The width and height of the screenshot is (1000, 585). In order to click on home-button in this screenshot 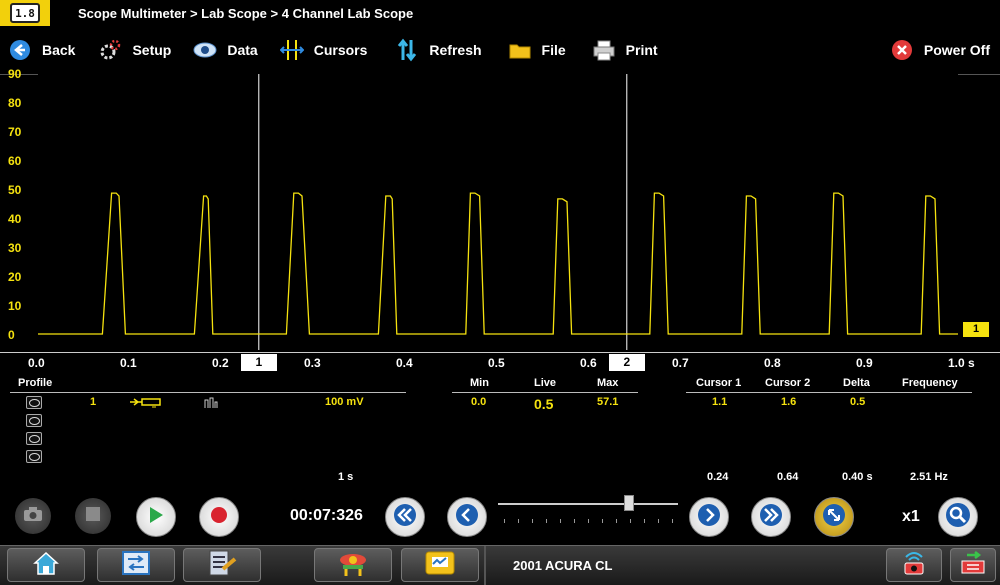, I will do `click(46, 565)`.